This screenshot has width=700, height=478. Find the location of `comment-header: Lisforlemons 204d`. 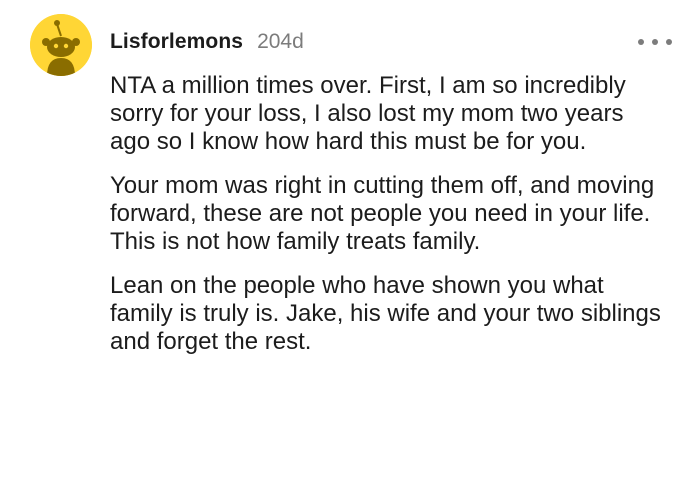

comment-header: Lisforlemons 204d is located at coordinates (207, 45).